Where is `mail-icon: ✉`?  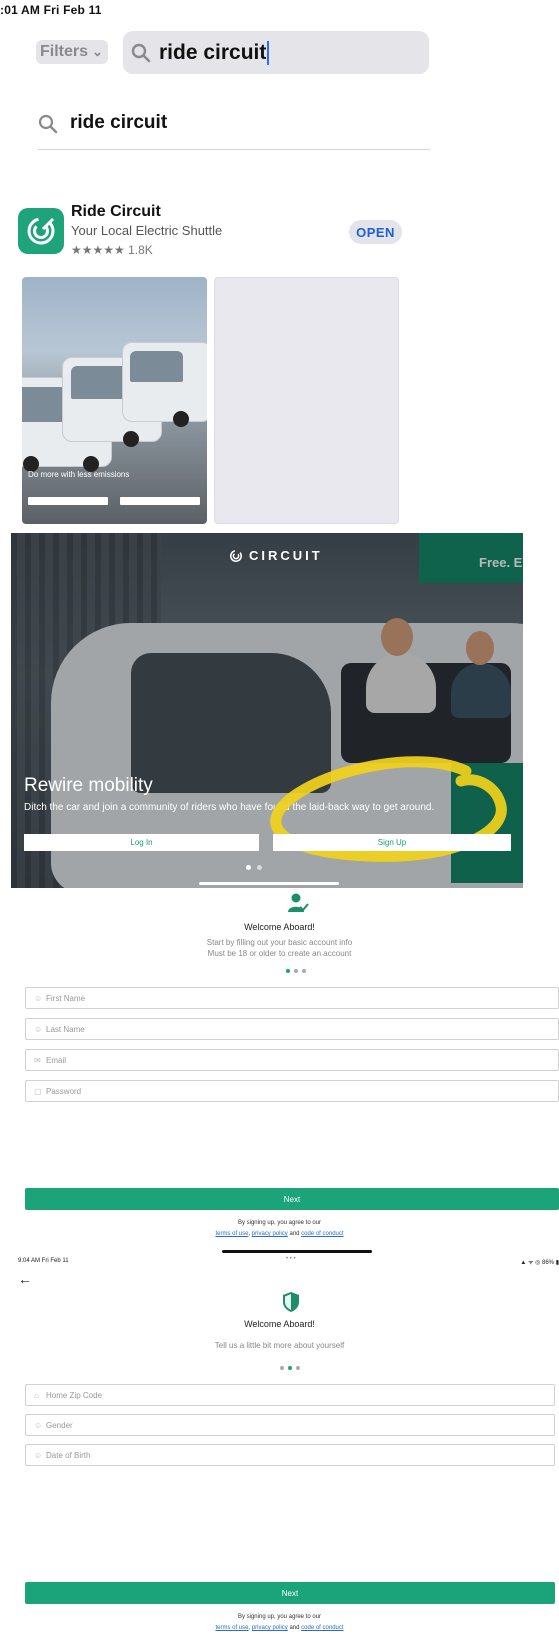
mail-icon: ✉ is located at coordinates (37, 1060).